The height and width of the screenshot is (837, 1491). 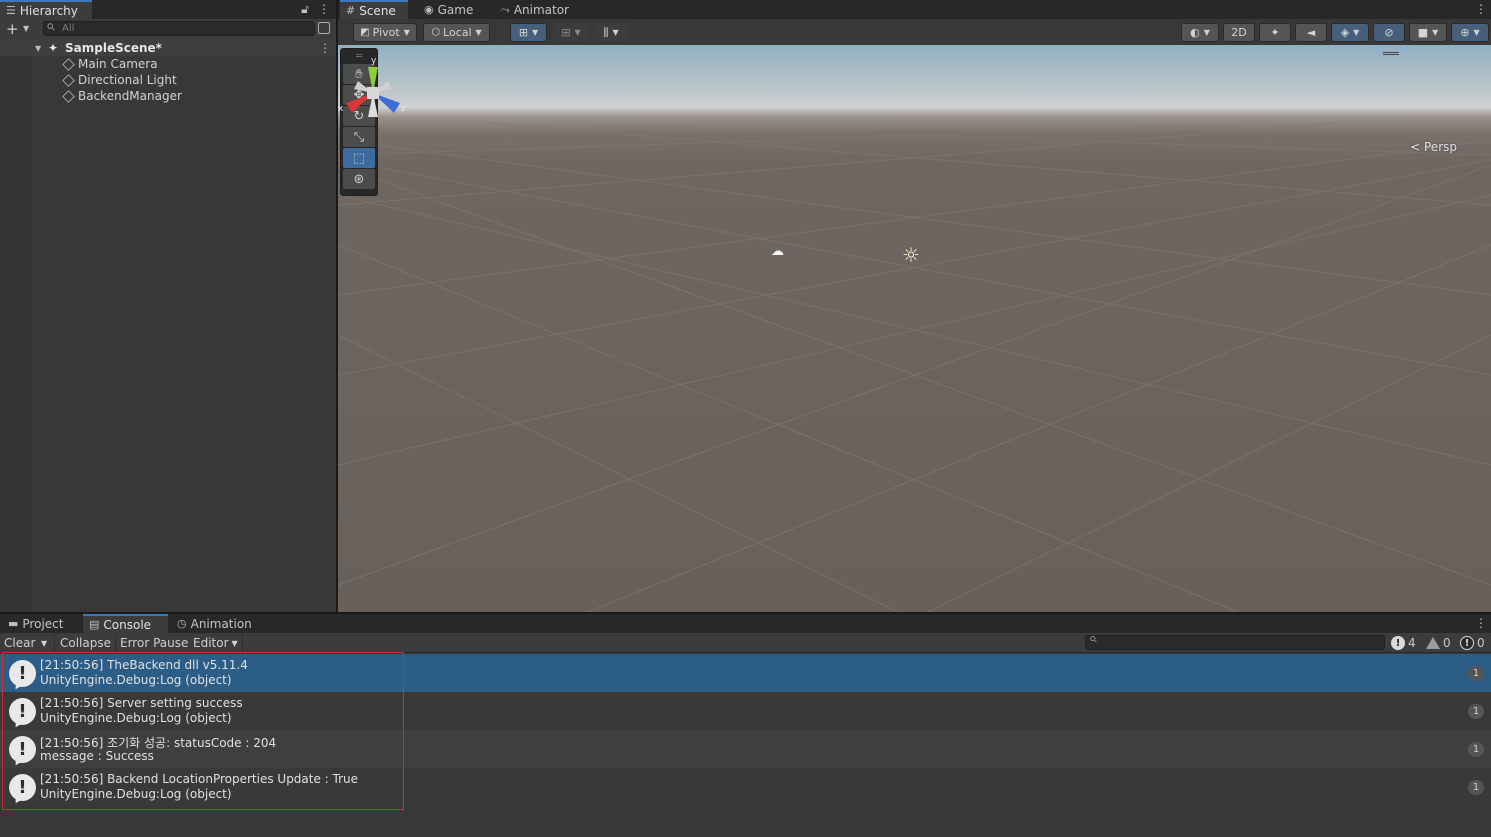 What do you see at coordinates (179, 28) in the screenshot?
I see `hierarchy-search-input: All` at bounding box center [179, 28].